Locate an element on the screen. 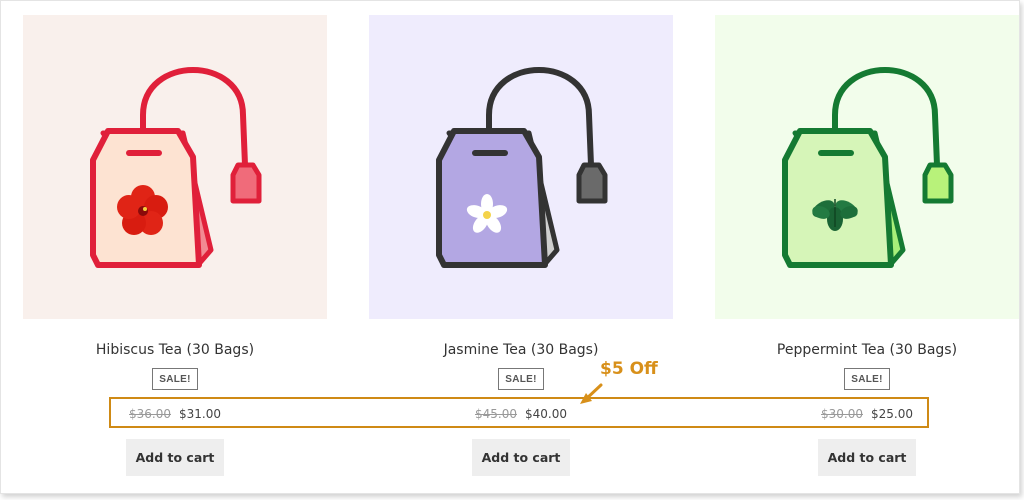 This screenshot has width=1024, height=500. price-highlight-box is located at coordinates (519, 412).